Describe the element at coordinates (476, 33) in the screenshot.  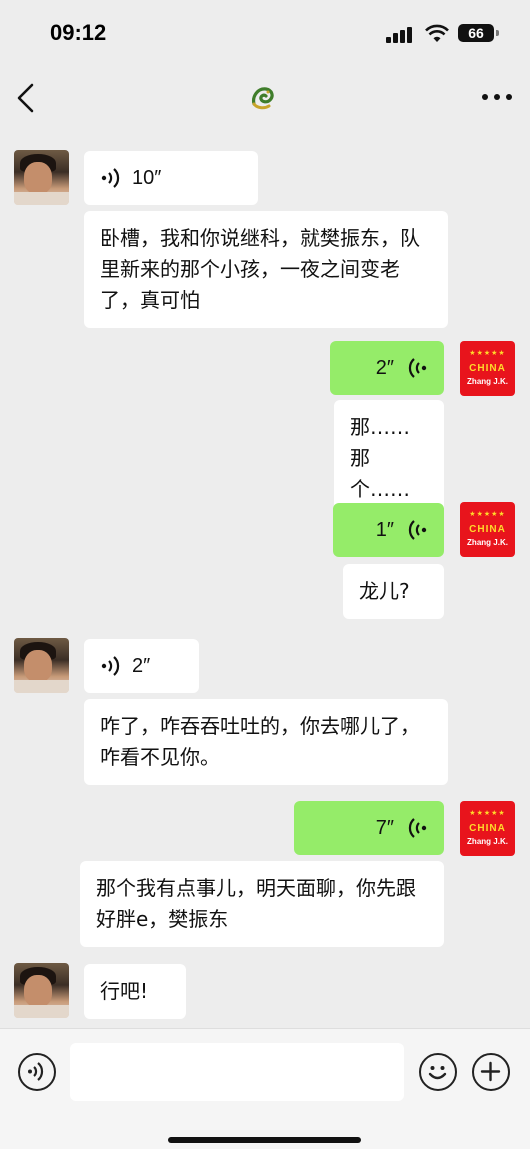
I see `battery-indicator: 66` at that location.